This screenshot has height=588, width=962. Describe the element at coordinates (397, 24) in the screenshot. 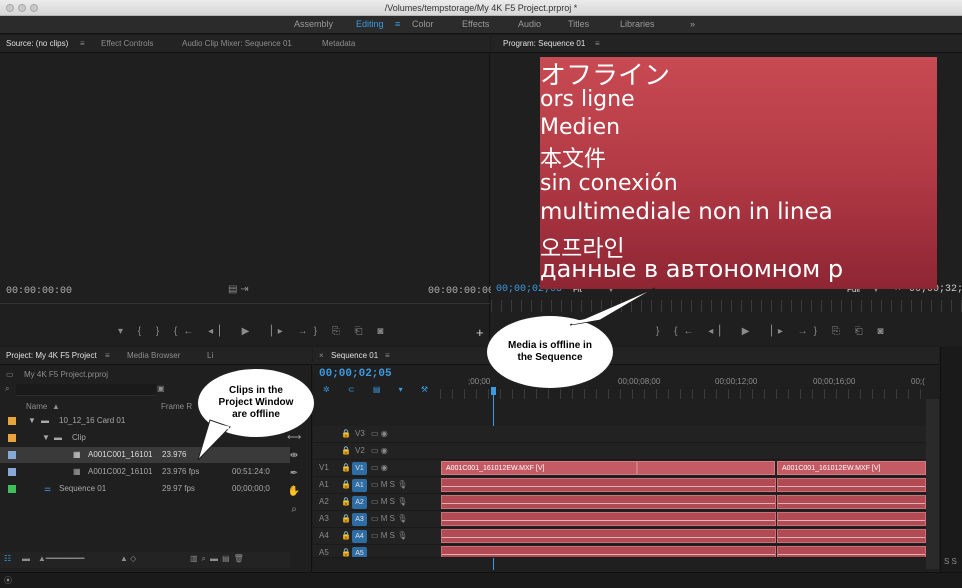

I see `workspace-menu-icon: ≡` at that location.